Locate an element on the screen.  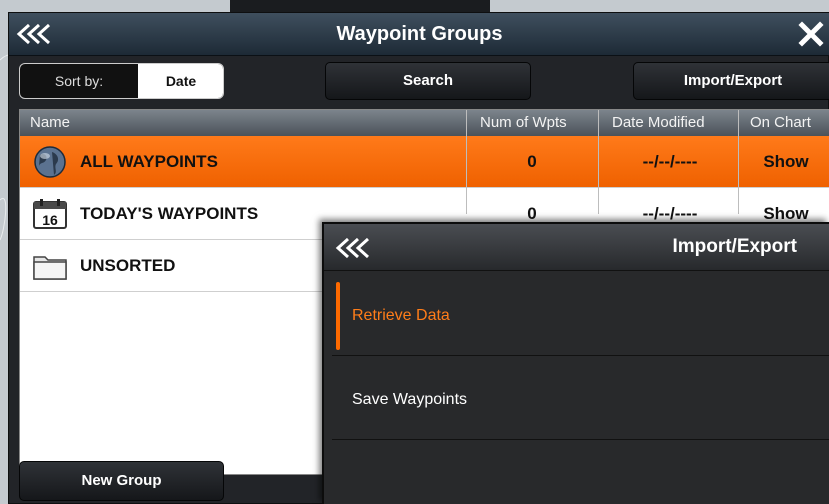
title-bar: Waypoint Groups is located at coordinates (419, 34).